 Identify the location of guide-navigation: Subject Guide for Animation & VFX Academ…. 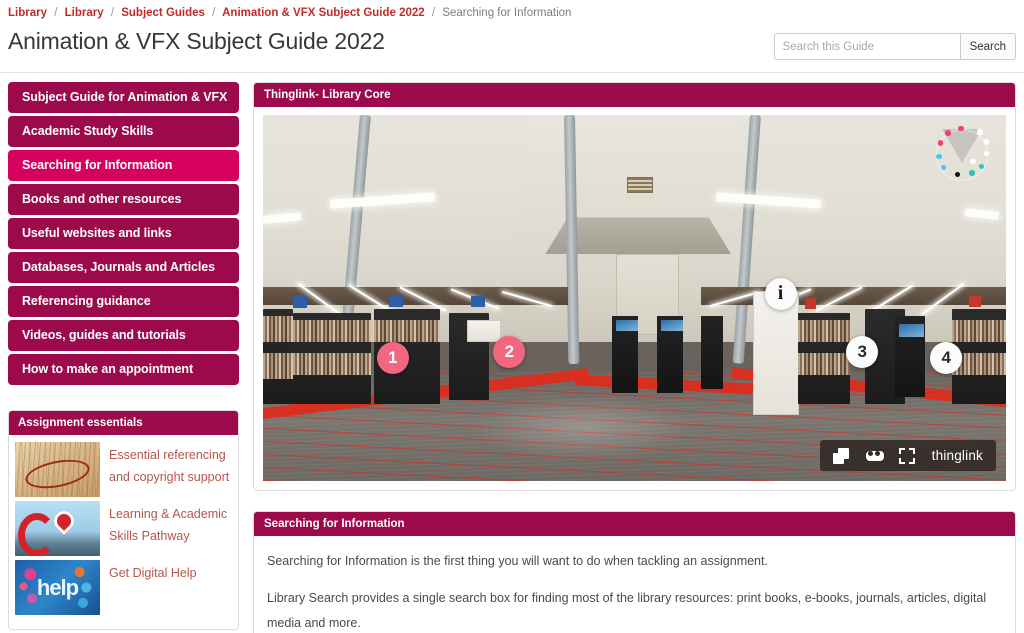
(123, 233).